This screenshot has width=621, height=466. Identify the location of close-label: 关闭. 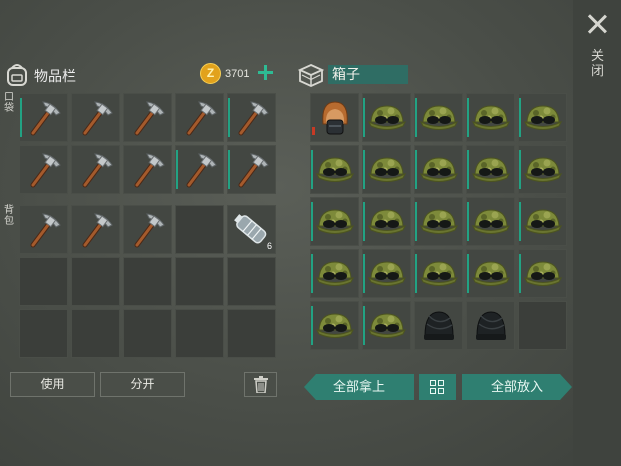
(598, 63).